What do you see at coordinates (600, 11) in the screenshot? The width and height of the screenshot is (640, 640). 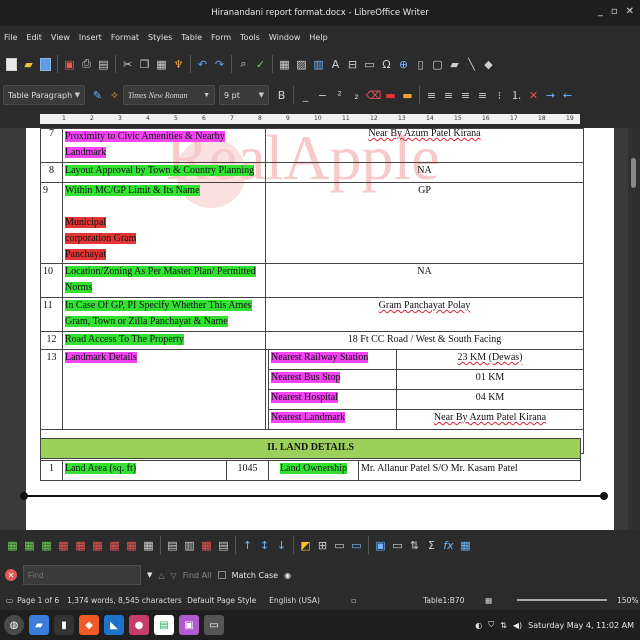 I see `minimize-icon: _` at bounding box center [600, 11].